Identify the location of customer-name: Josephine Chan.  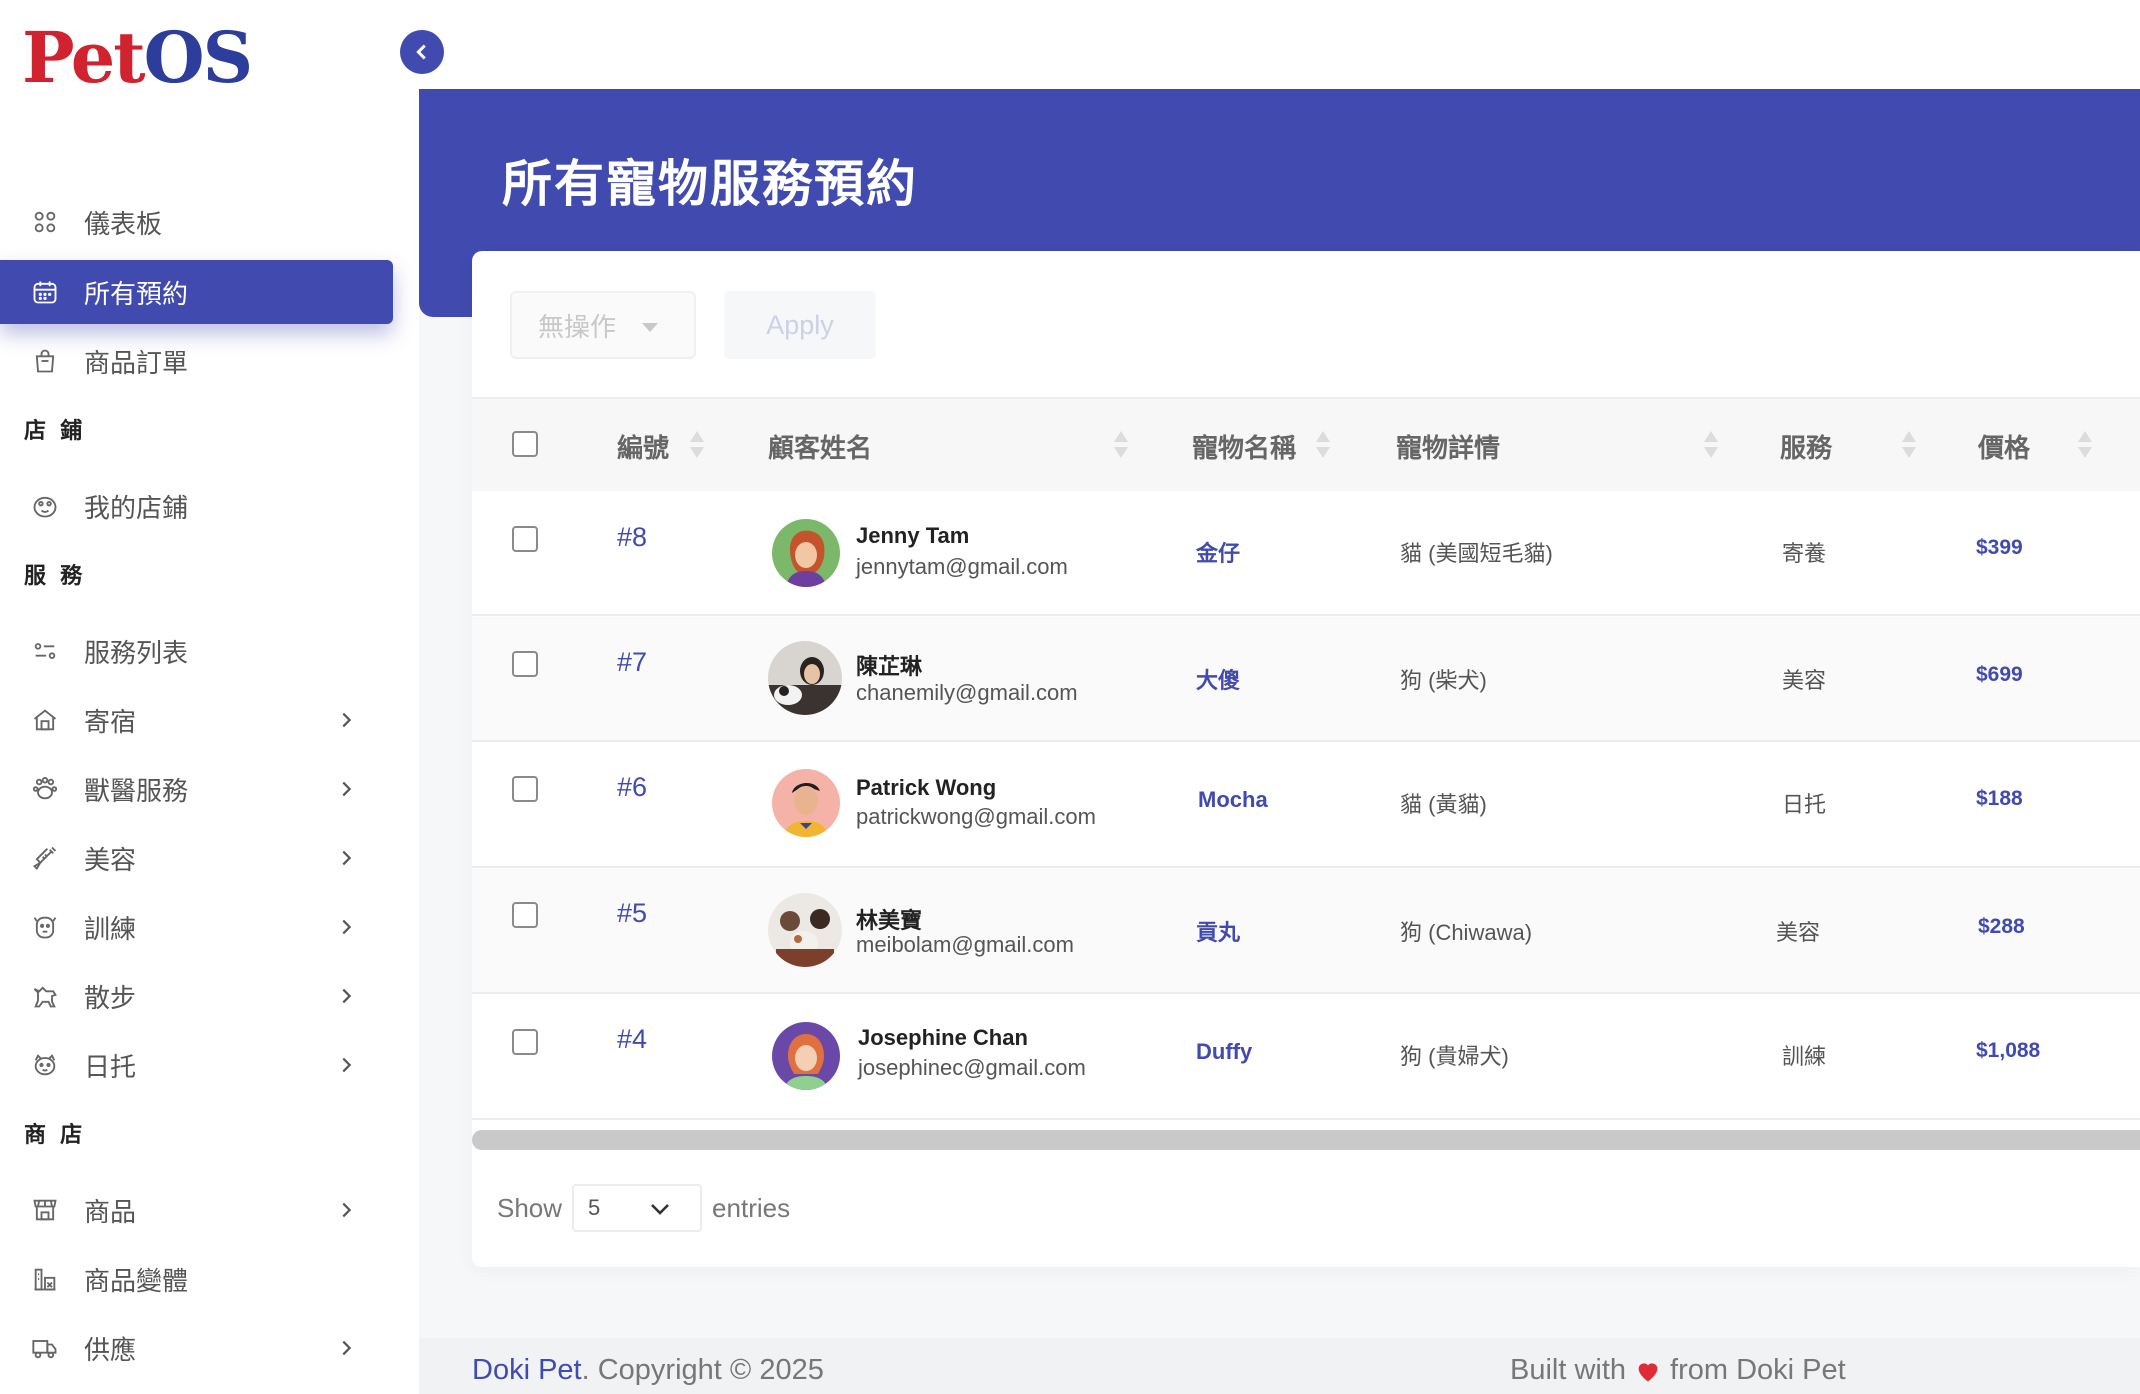
(943, 1037).